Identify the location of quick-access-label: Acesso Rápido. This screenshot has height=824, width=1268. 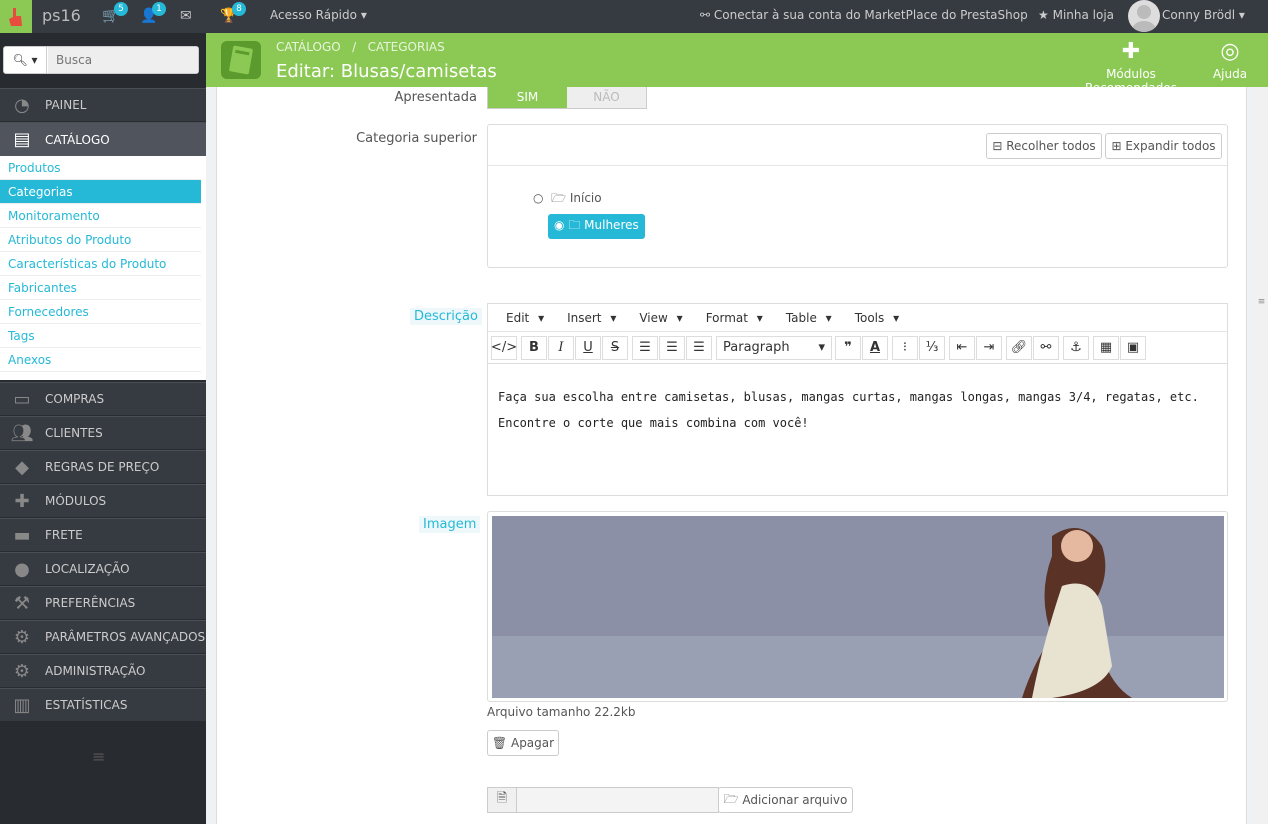
(313, 15).